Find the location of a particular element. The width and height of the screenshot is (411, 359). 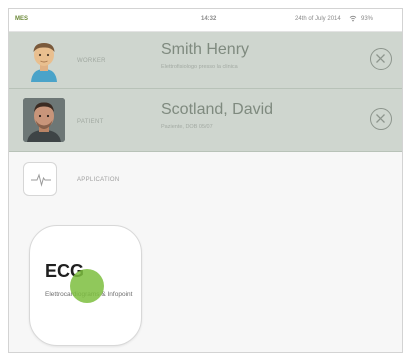

heartbeat-icon is located at coordinates (40, 179).